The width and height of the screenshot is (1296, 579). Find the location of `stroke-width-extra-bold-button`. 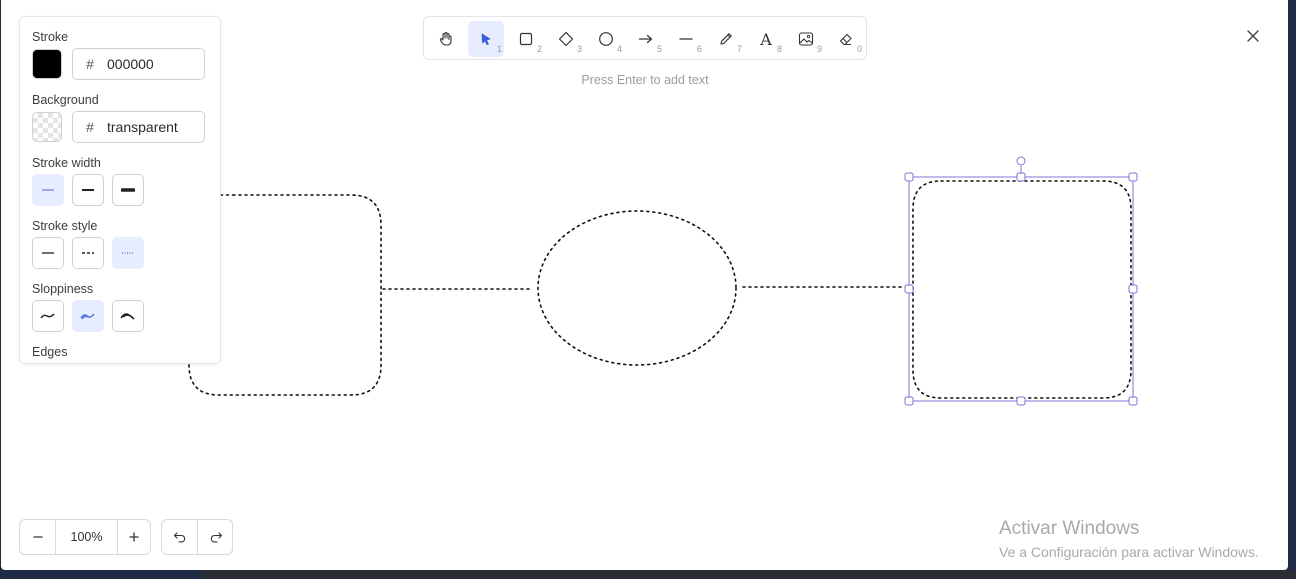

stroke-width-extra-bold-button is located at coordinates (128, 190).